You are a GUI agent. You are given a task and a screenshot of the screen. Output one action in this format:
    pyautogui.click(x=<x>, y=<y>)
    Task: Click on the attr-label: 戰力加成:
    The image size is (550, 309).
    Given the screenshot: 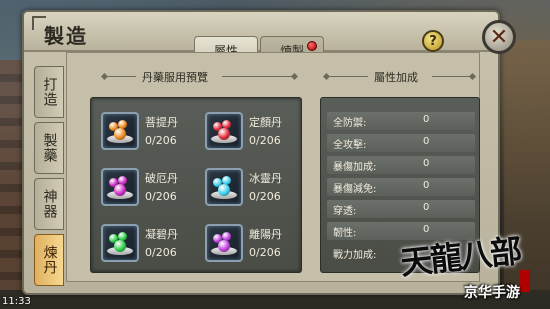 What is the action you would take?
    pyautogui.click(x=355, y=255)
    